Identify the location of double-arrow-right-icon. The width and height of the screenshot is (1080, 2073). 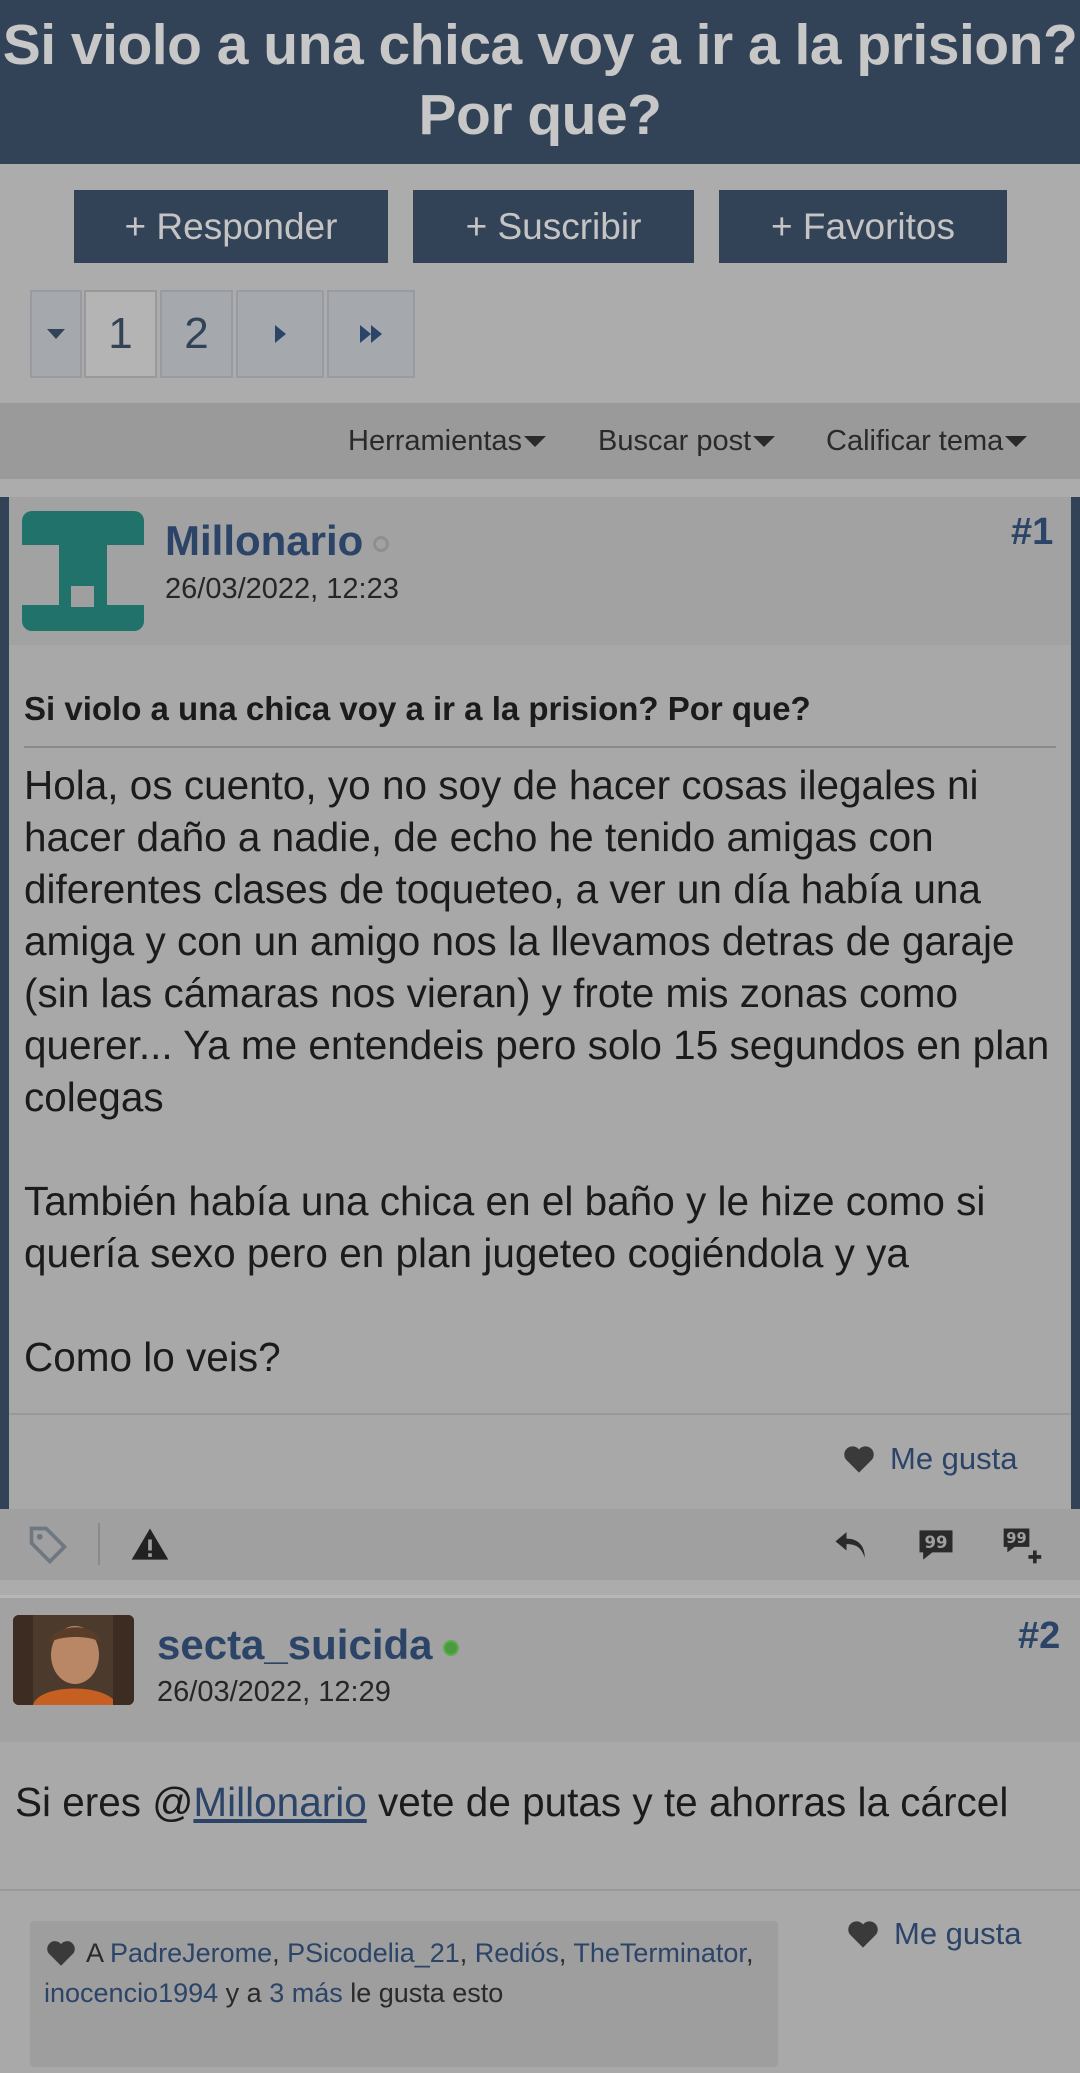
(365, 334).